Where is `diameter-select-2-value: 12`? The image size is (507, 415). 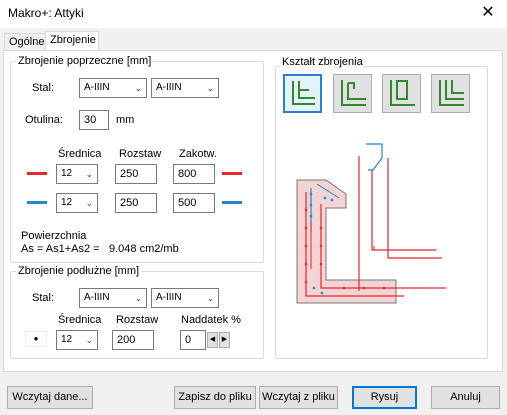 diameter-select-2-value: 12 is located at coordinates (67, 202).